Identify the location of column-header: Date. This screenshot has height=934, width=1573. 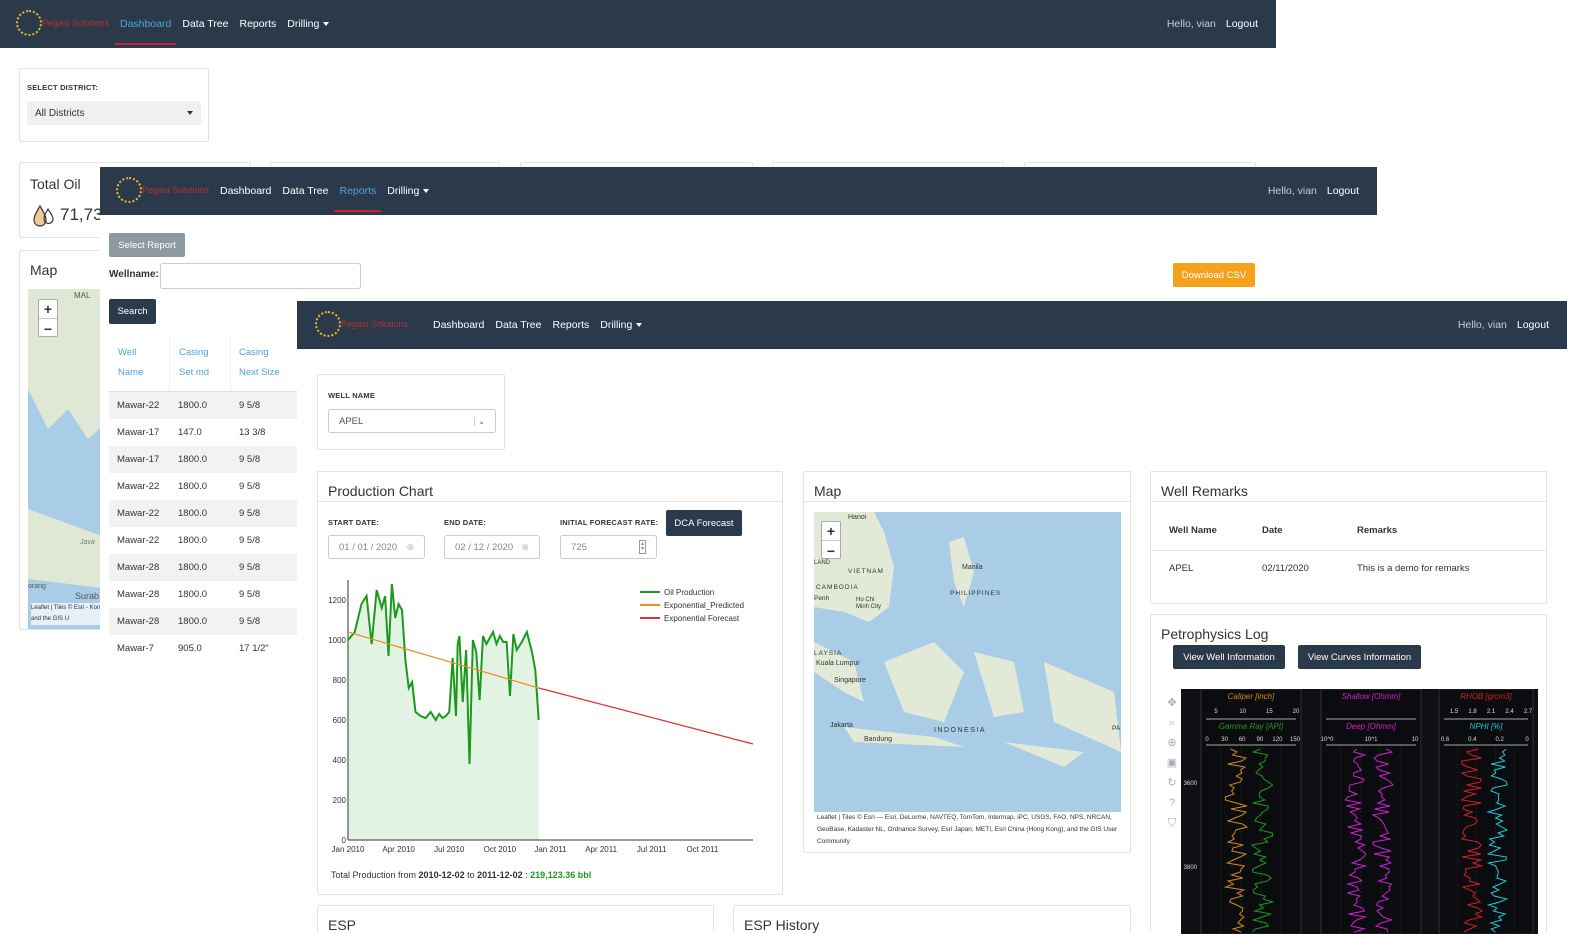
(1272, 531).